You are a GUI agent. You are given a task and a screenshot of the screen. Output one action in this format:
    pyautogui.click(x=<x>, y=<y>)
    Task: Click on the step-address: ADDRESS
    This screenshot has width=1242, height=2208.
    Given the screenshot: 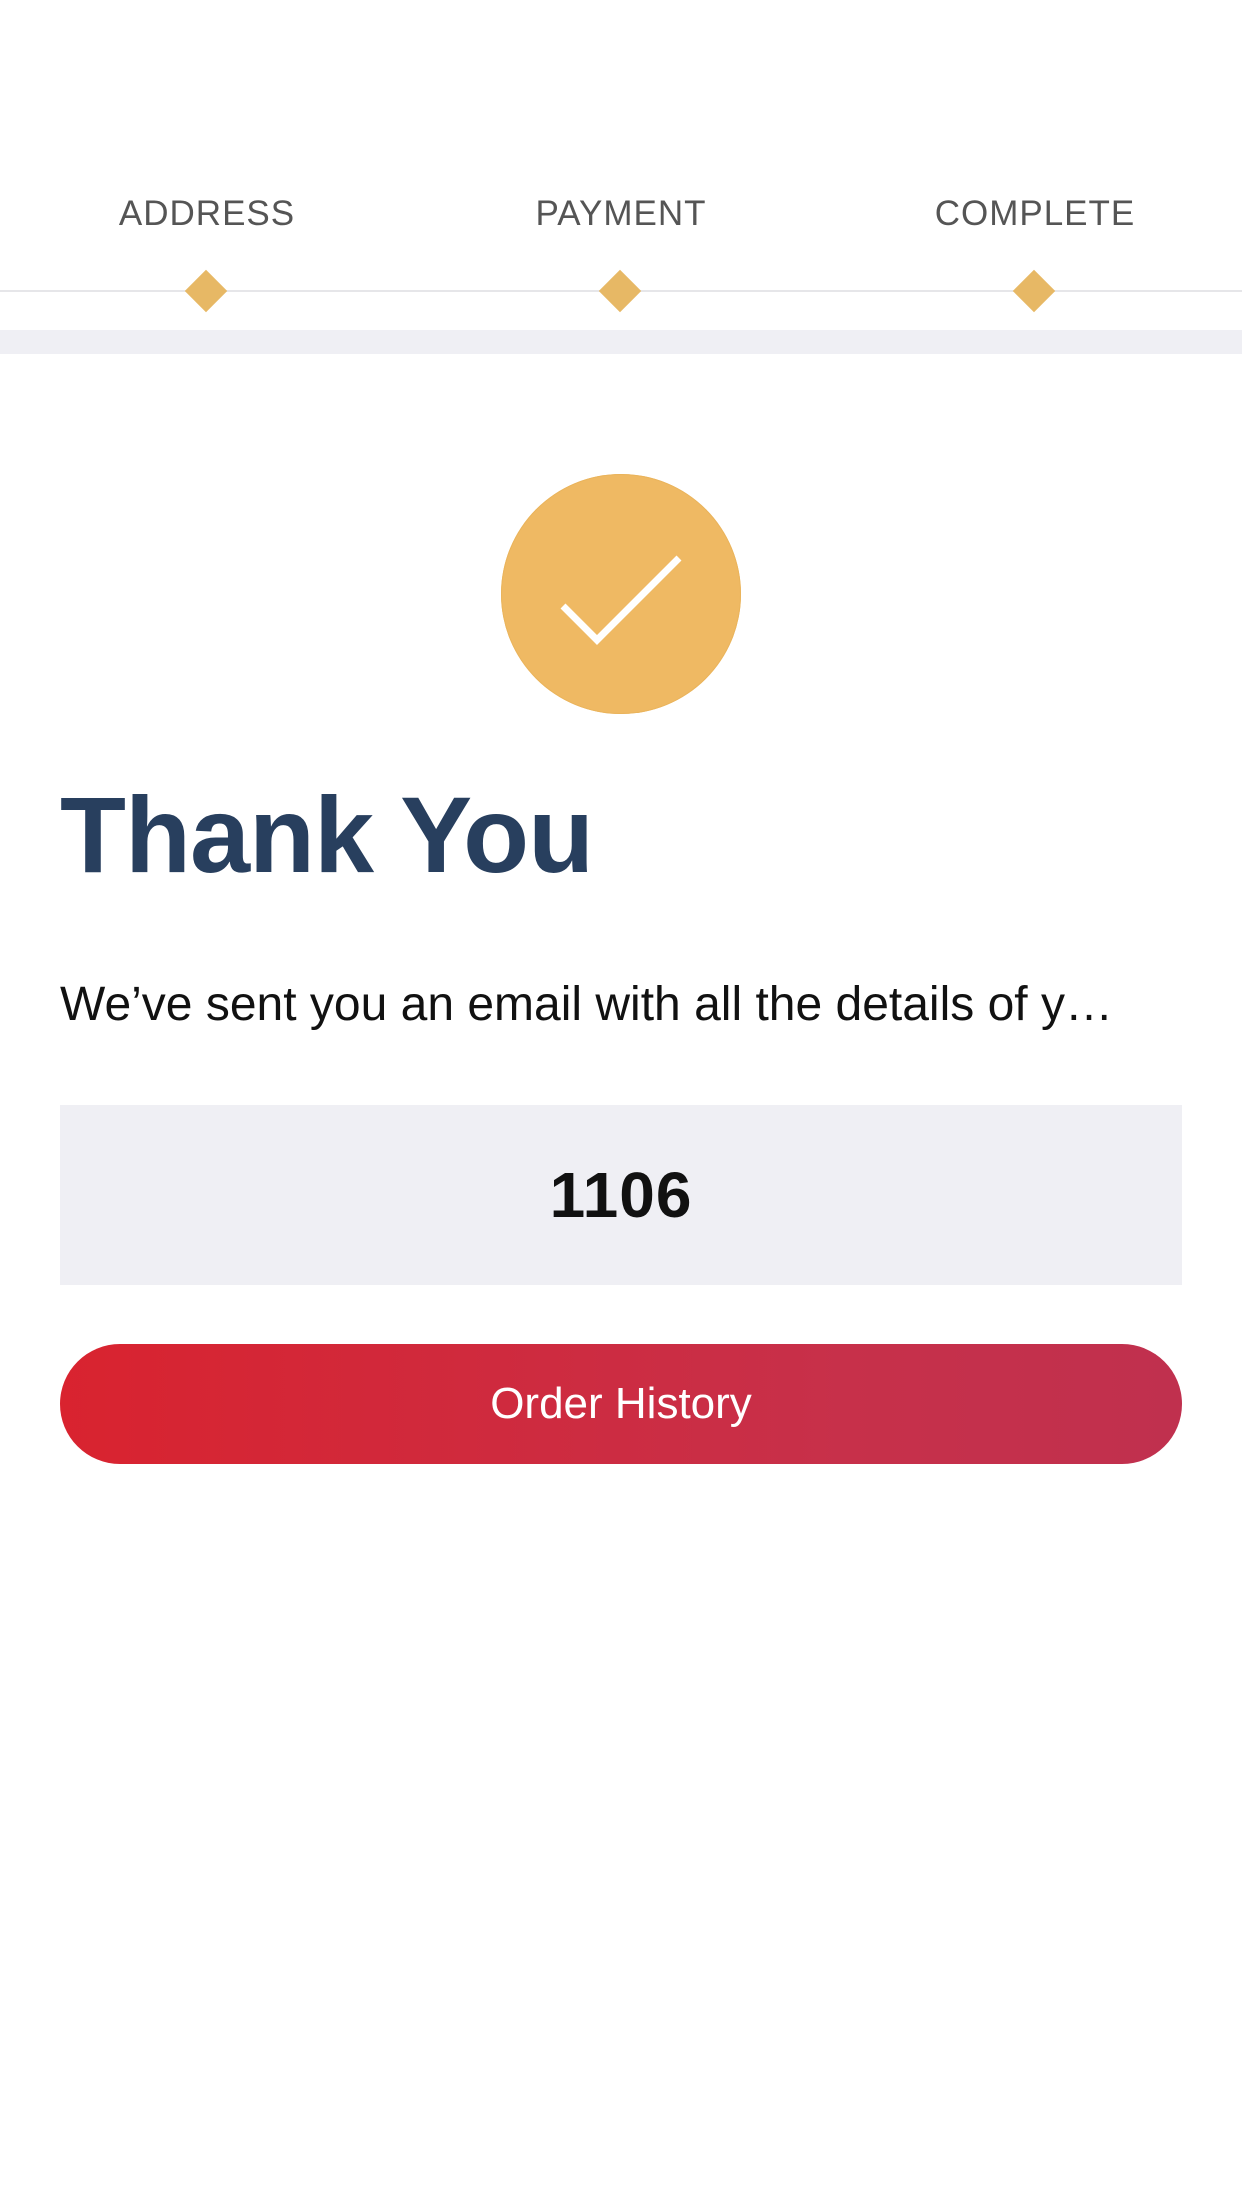 What is the action you would take?
    pyautogui.click(x=207, y=165)
    